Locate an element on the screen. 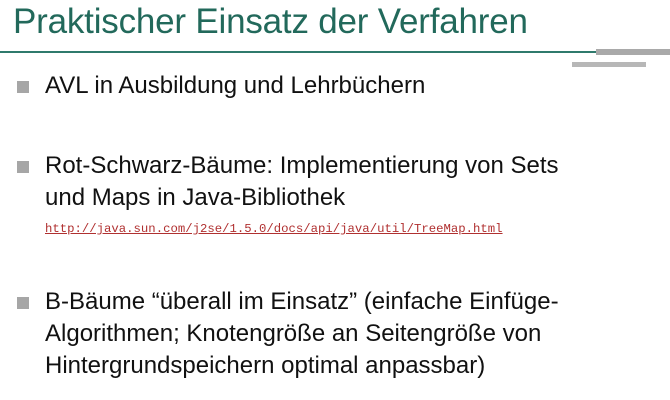 Image resolution: width=670 pixels, height=400 pixels. title-underline is located at coordinates (298, 52).